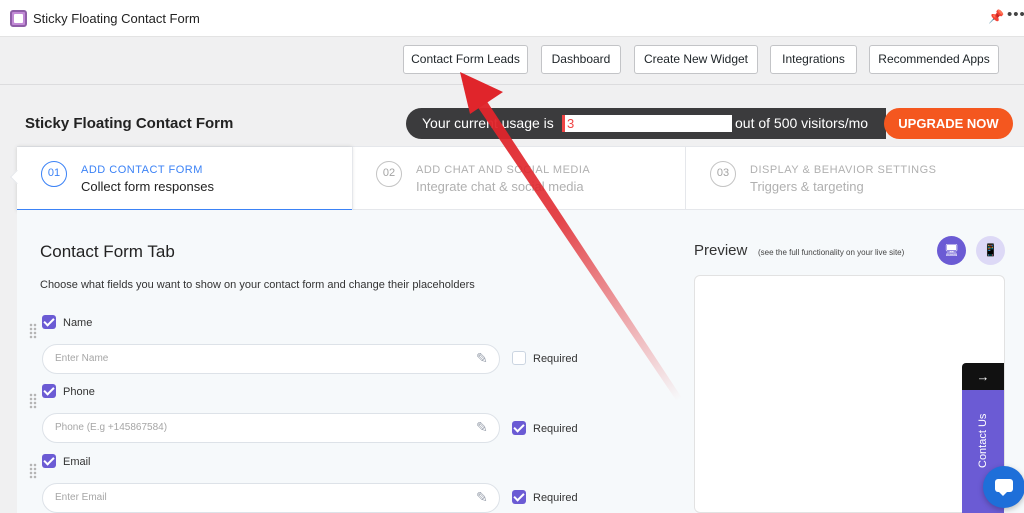 This screenshot has height=513, width=1024. I want to click on more-icon: •••, so click(1015, 14).